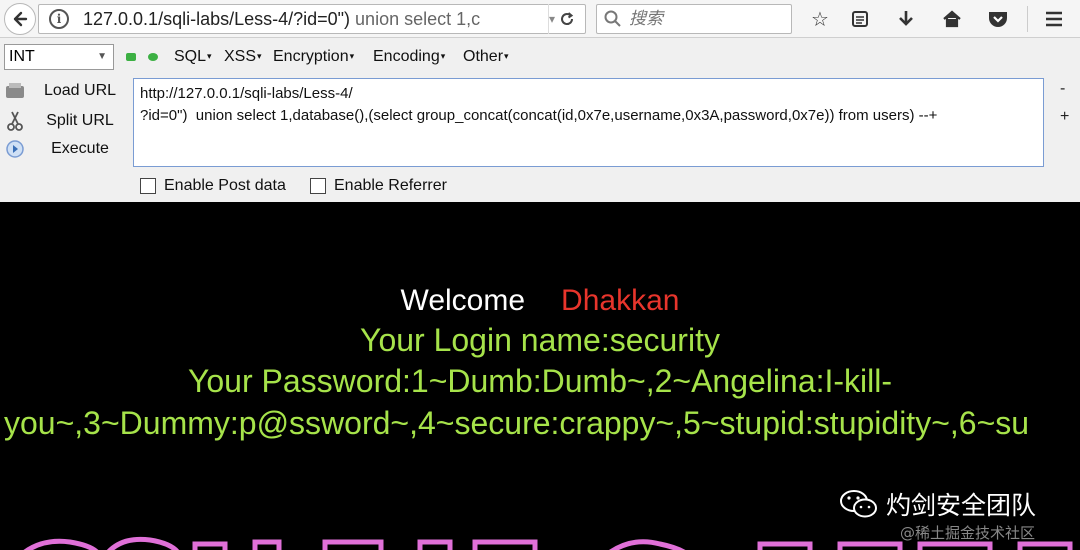 This screenshot has width=1080, height=550. What do you see at coordinates (860, 19) in the screenshot?
I see `reading-list-icon` at bounding box center [860, 19].